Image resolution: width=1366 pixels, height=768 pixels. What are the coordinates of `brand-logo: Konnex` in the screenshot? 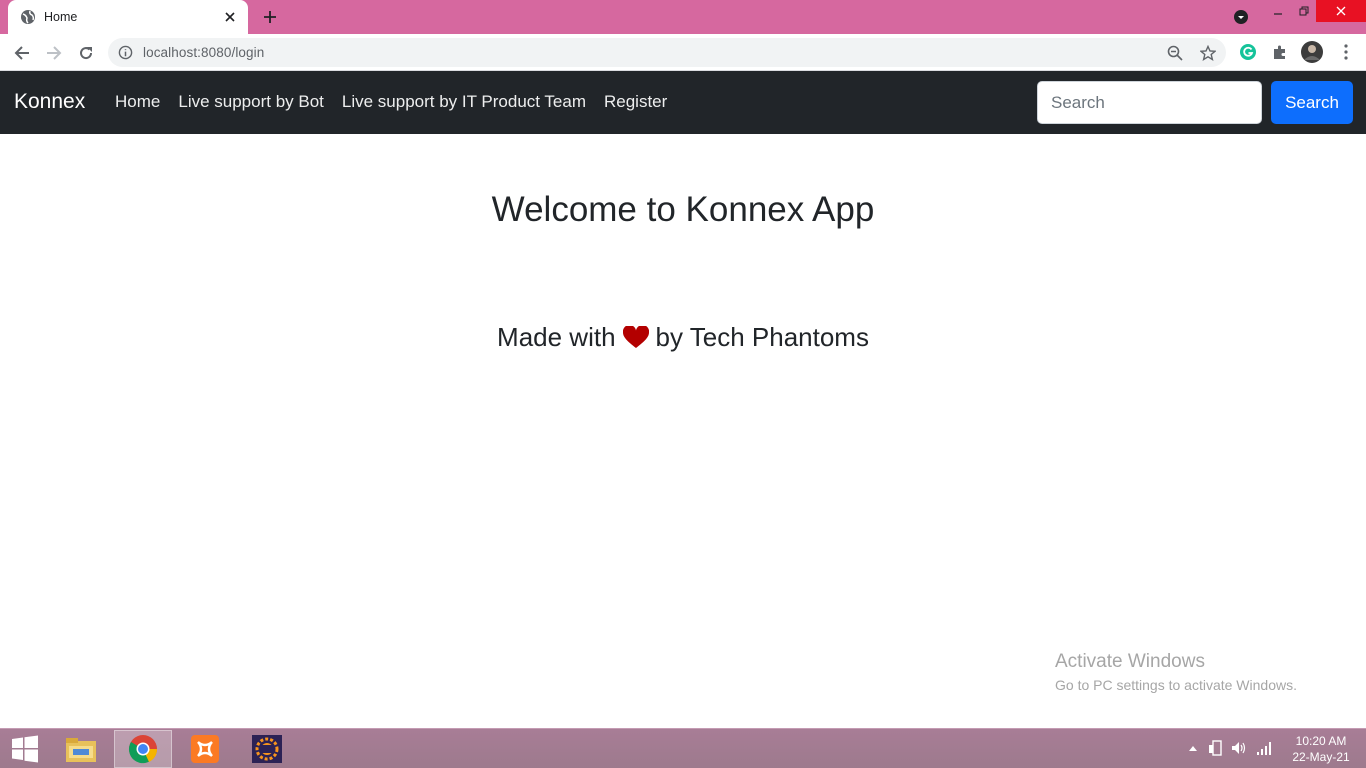 It's located at (49, 102).